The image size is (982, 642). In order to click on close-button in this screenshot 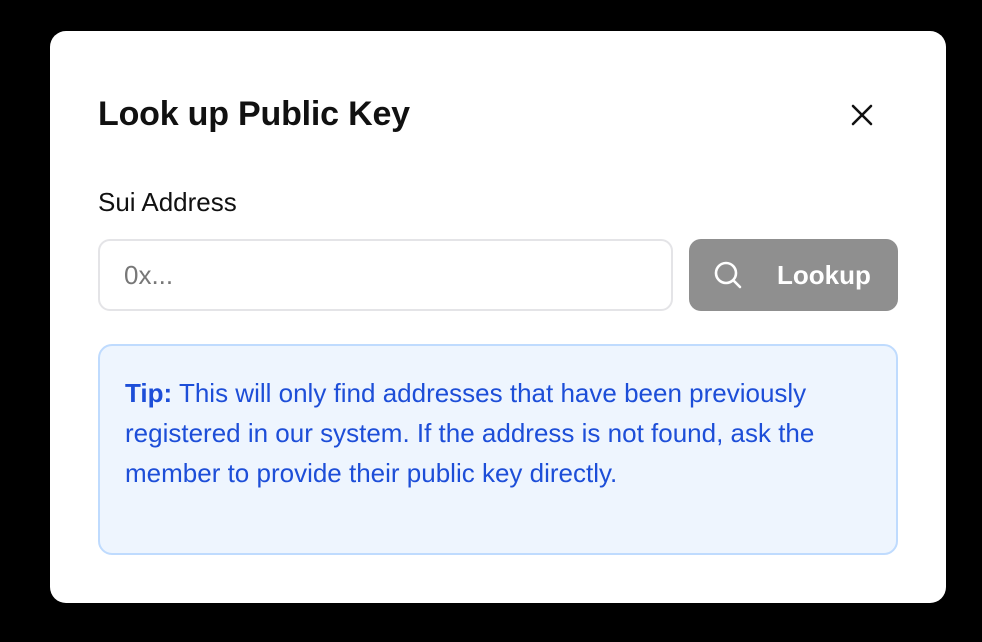, I will do `click(862, 115)`.